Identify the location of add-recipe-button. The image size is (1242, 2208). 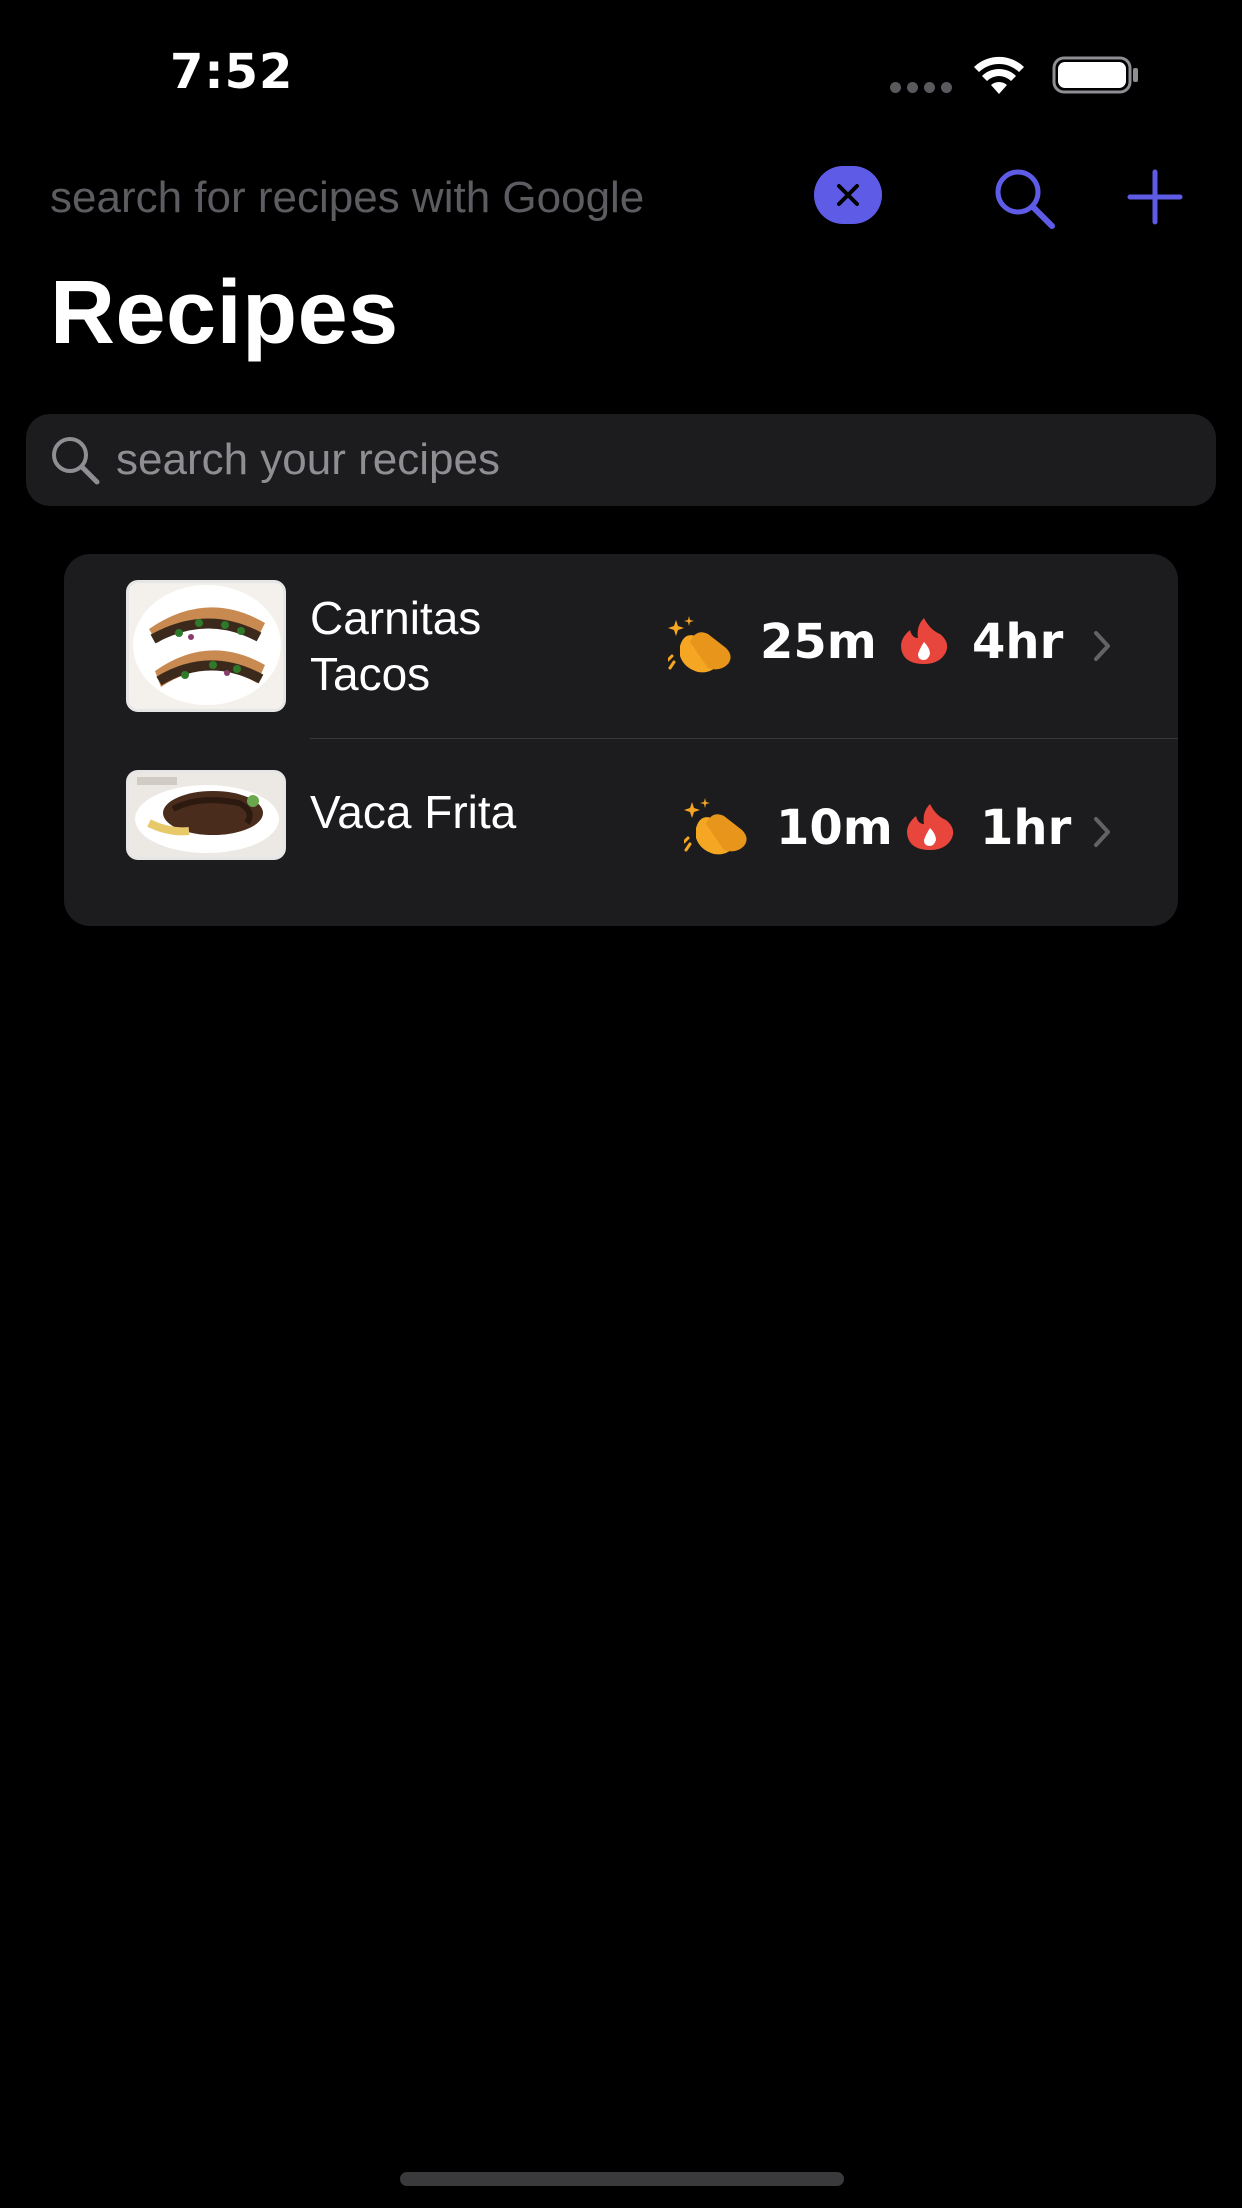
(1155, 197).